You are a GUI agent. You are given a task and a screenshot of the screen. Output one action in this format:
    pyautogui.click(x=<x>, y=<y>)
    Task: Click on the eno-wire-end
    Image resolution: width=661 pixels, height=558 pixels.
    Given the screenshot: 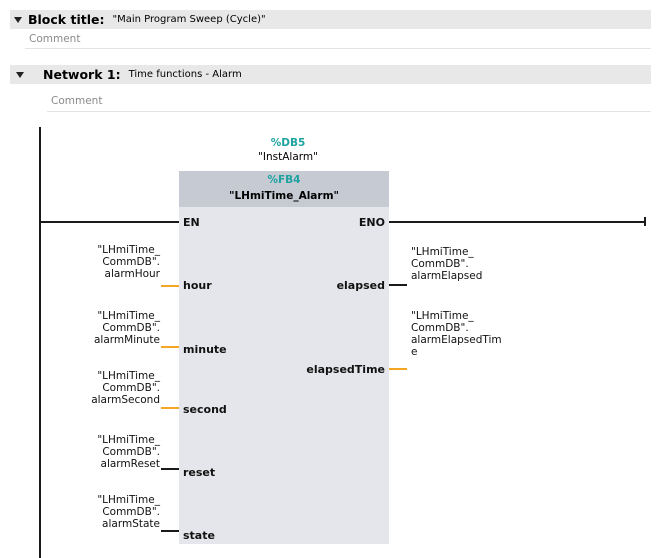 What is the action you would take?
    pyautogui.click(x=645, y=221)
    